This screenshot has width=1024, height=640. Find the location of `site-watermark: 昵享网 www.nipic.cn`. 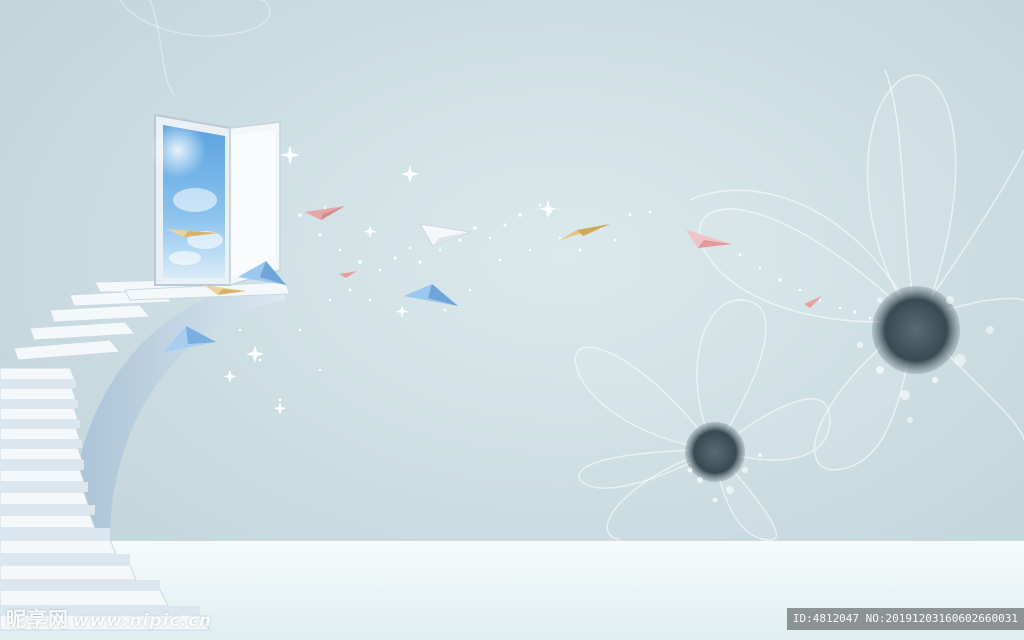

site-watermark: 昵享网 www.nipic.cn is located at coordinates (109, 617).